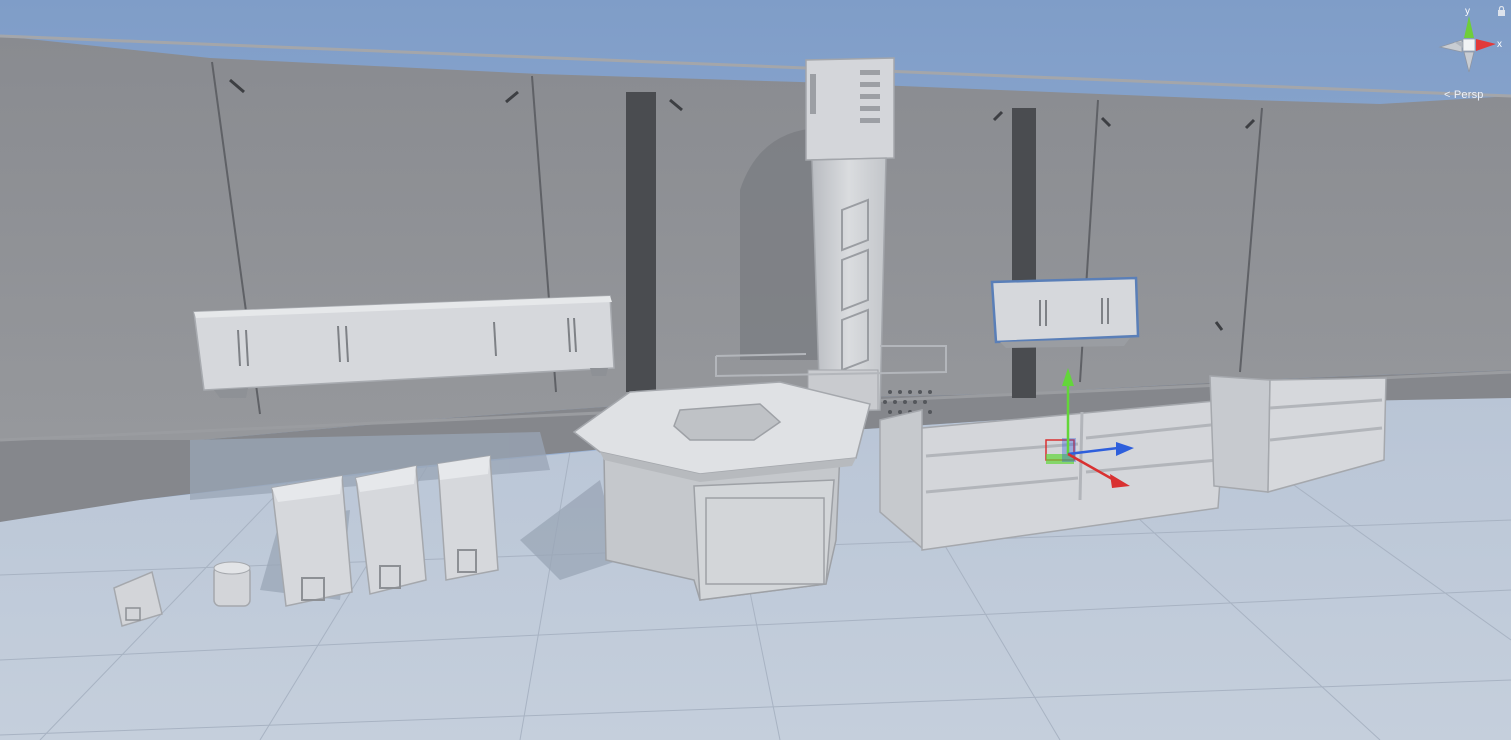 This screenshot has width=1511, height=740. What do you see at coordinates (1469, 27) in the screenshot?
I see `gizmo-y-cone` at bounding box center [1469, 27].